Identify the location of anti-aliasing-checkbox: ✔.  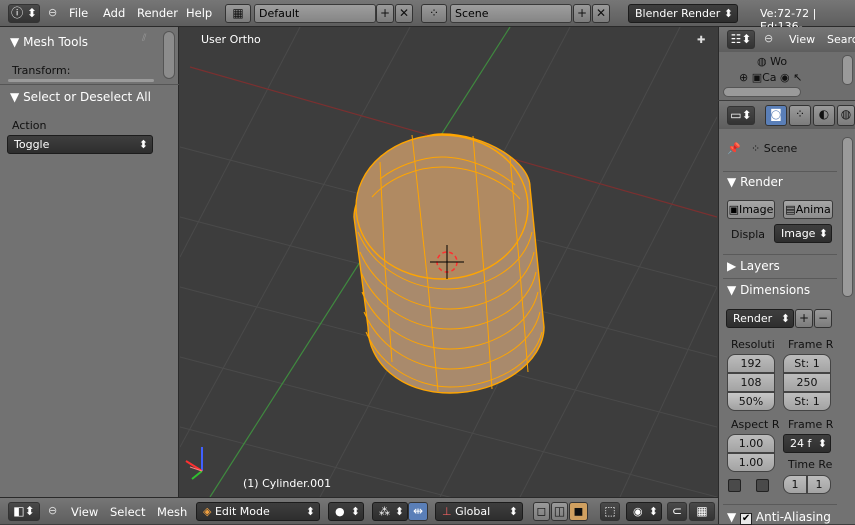
(746, 519).